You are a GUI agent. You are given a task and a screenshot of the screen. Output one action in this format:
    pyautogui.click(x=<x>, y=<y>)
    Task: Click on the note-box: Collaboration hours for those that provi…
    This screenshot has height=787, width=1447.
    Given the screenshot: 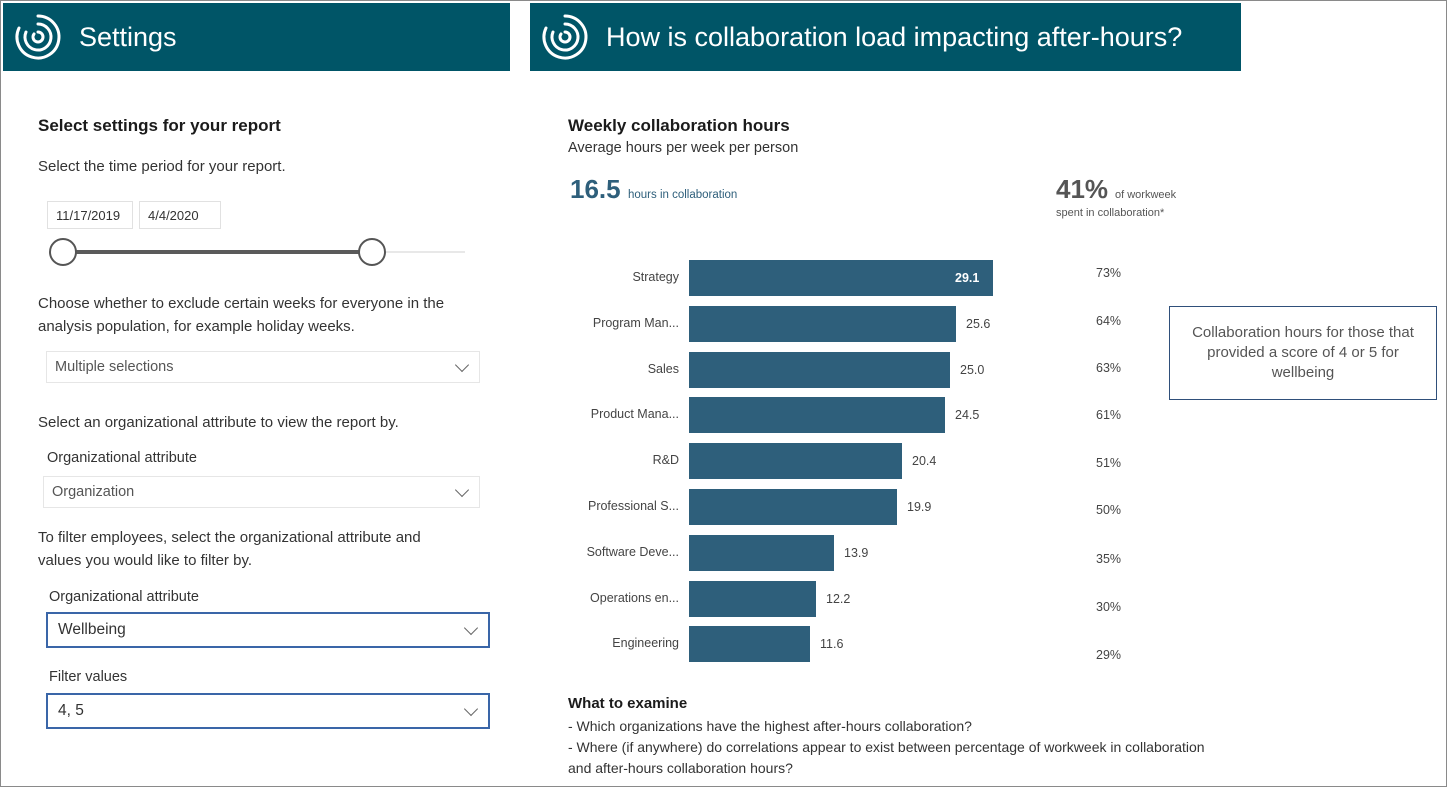 What is the action you would take?
    pyautogui.click(x=1303, y=353)
    